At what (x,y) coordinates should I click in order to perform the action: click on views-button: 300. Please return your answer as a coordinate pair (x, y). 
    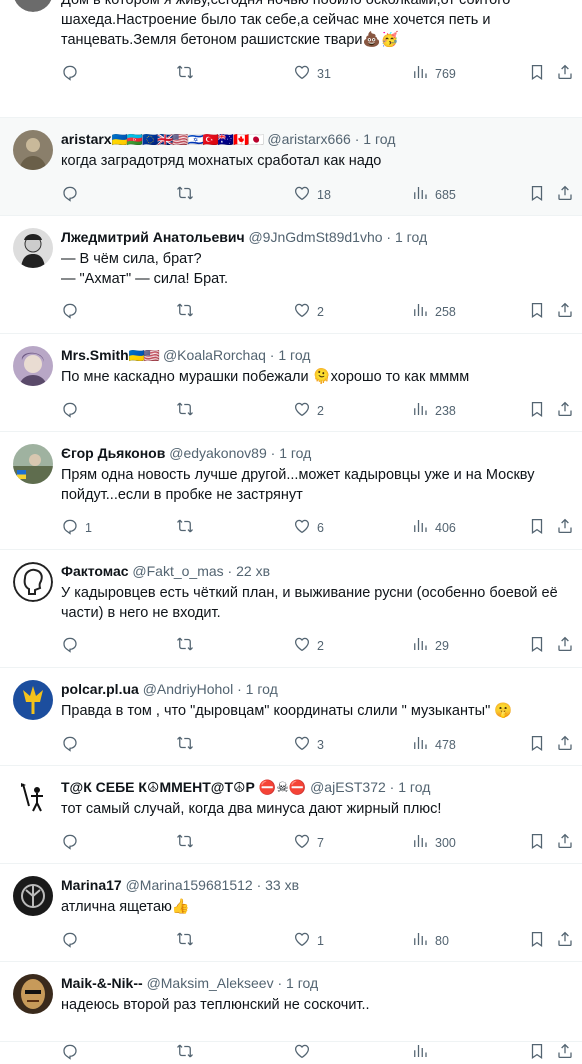
    Looking at the image, I should click on (433, 842).